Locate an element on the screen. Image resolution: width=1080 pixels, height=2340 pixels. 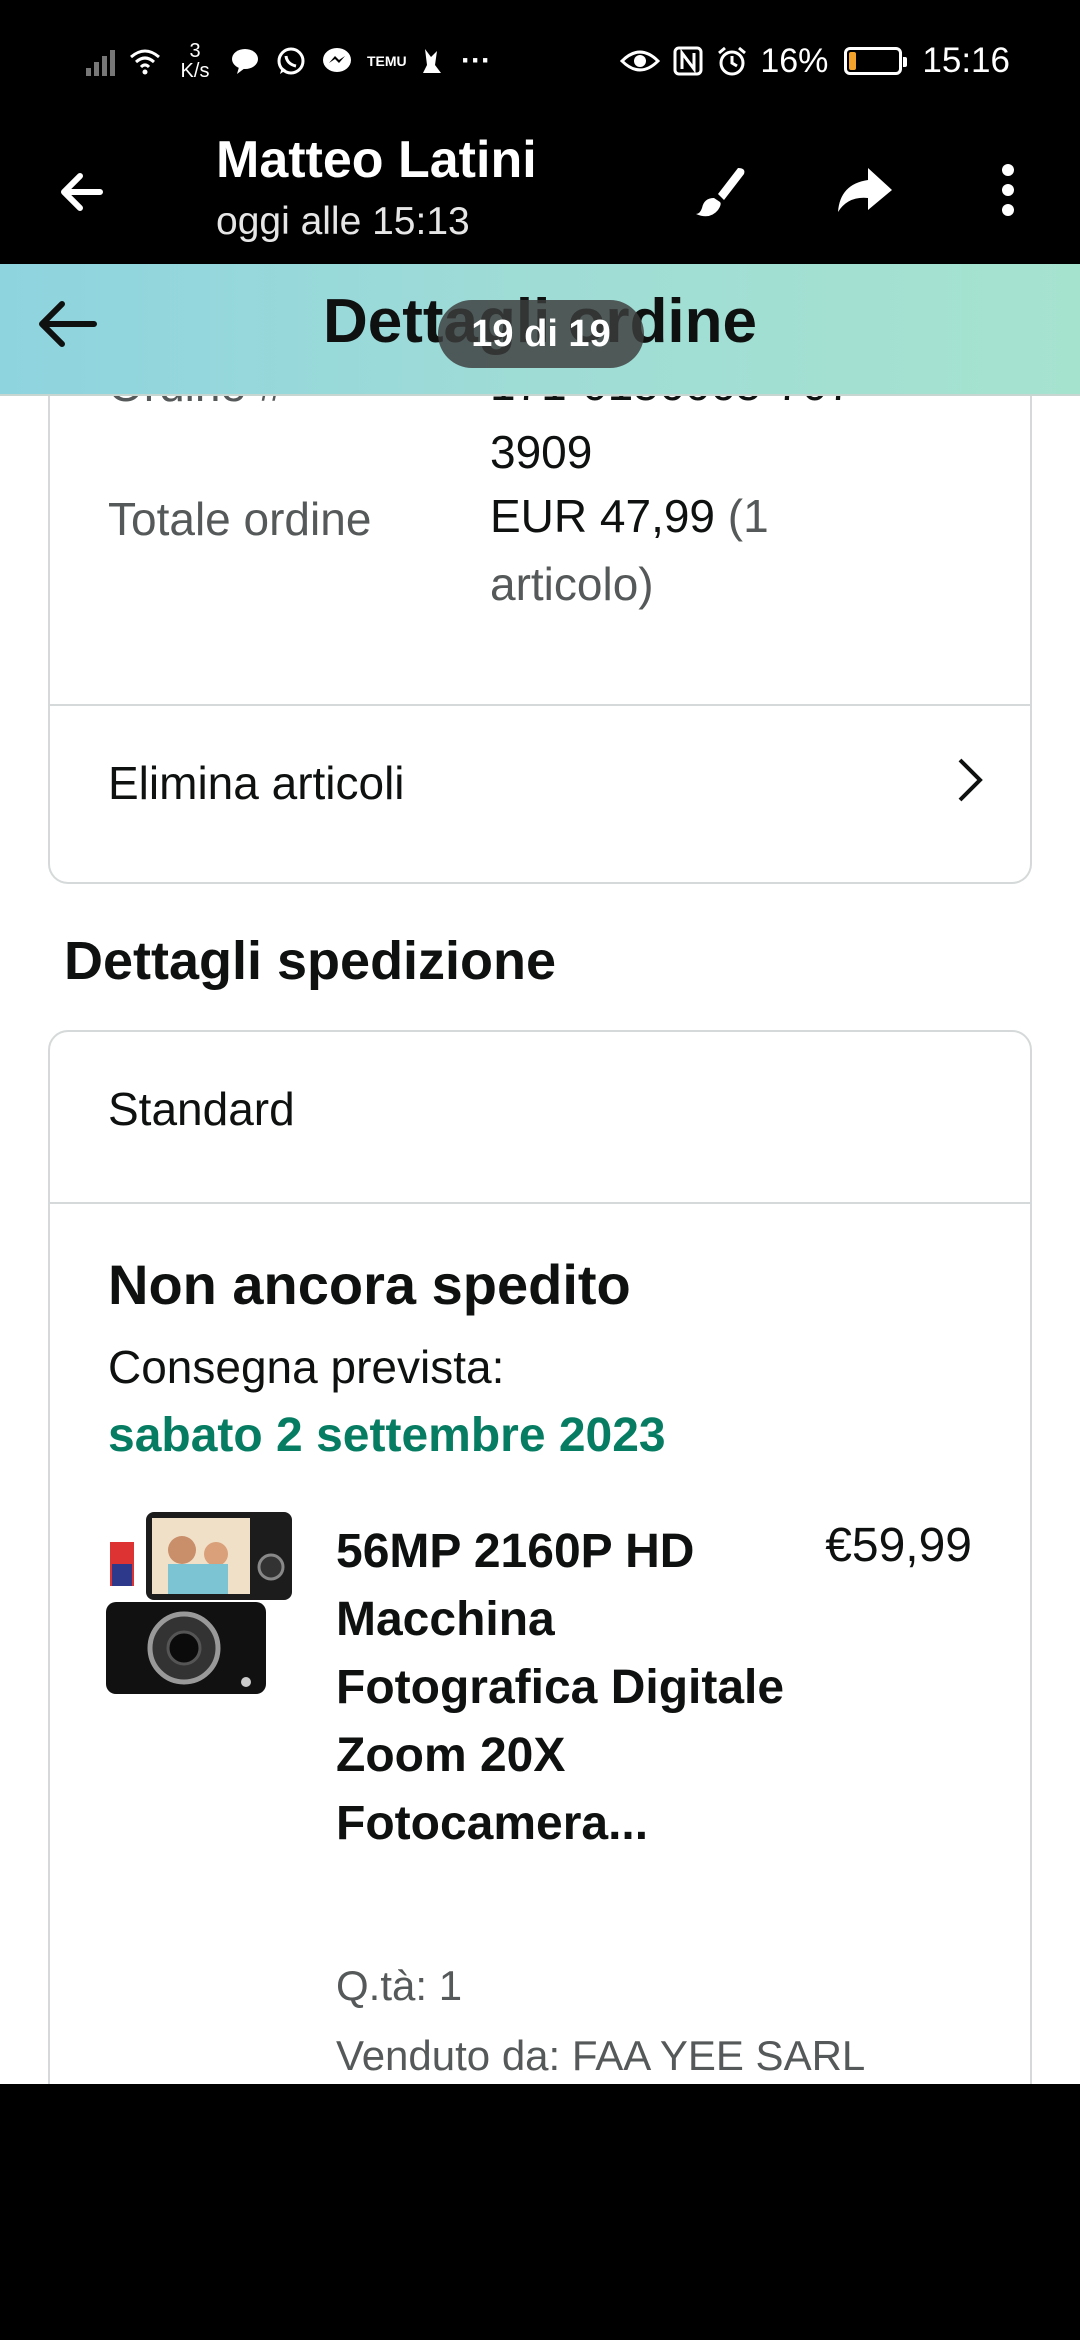
product-quantity: Q.tà: 1 is located at coordinates (399, 1985).